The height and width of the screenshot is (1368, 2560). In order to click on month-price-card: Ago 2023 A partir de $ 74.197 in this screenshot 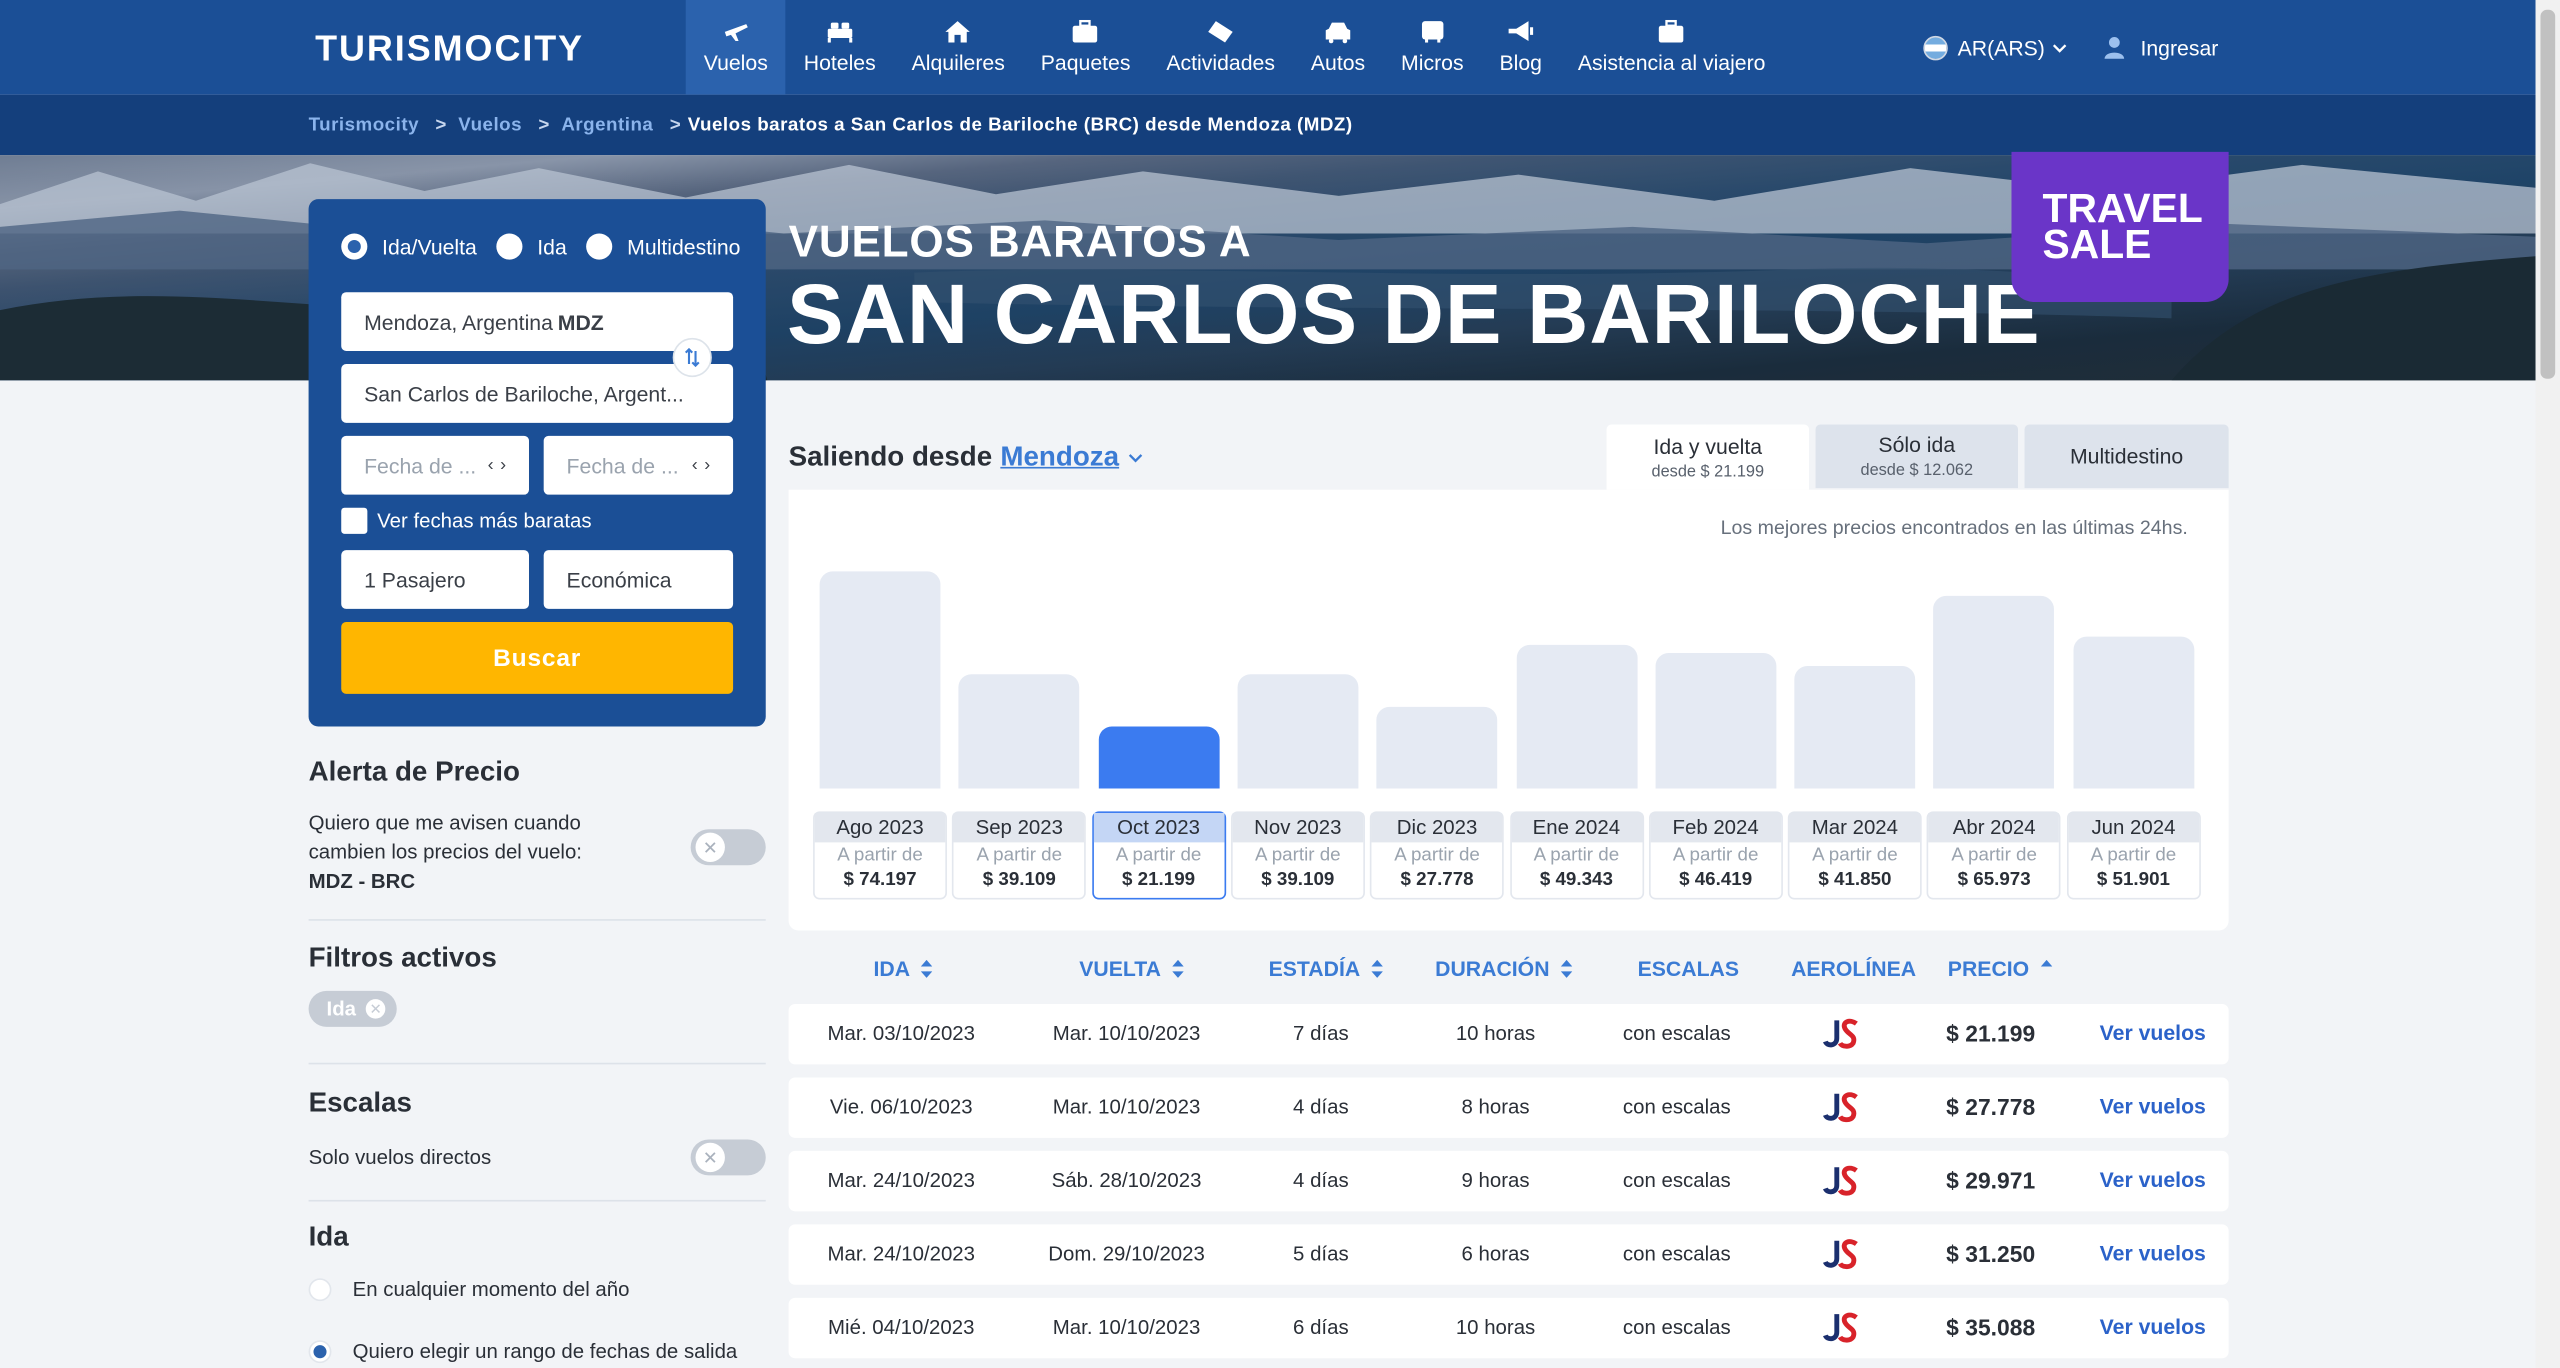, I will do `click(880, 855)`.